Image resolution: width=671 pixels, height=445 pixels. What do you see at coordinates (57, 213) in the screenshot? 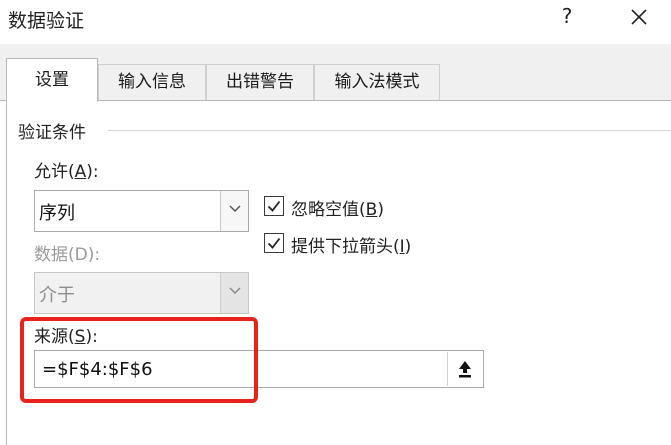
I see `allow-select-value: 序列` at bounding box center [57, 213].